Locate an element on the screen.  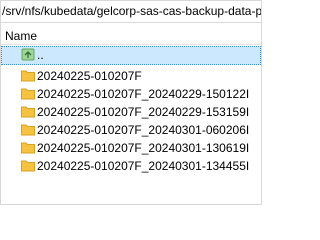
folder-row: 20240225-010207F is located at coordinates (131, 76).